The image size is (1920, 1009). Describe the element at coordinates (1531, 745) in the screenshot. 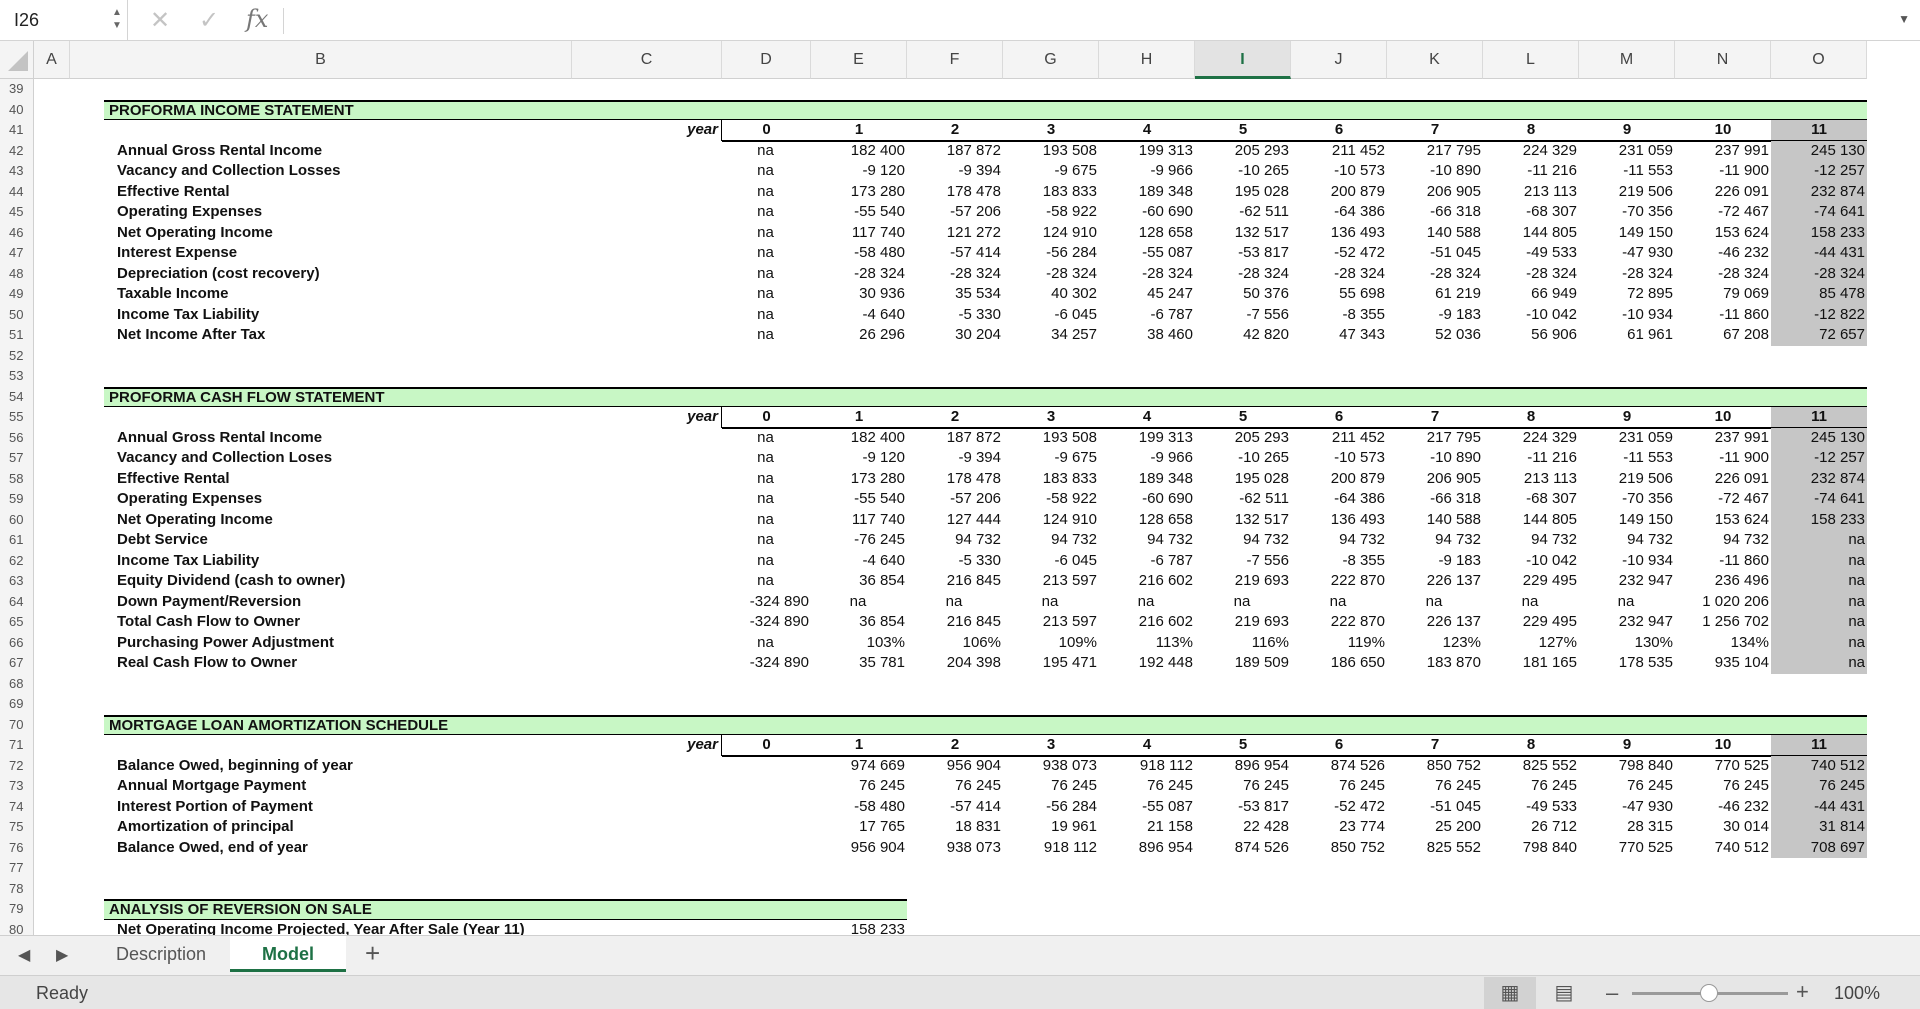

I see `year-cell: 8` at that location.